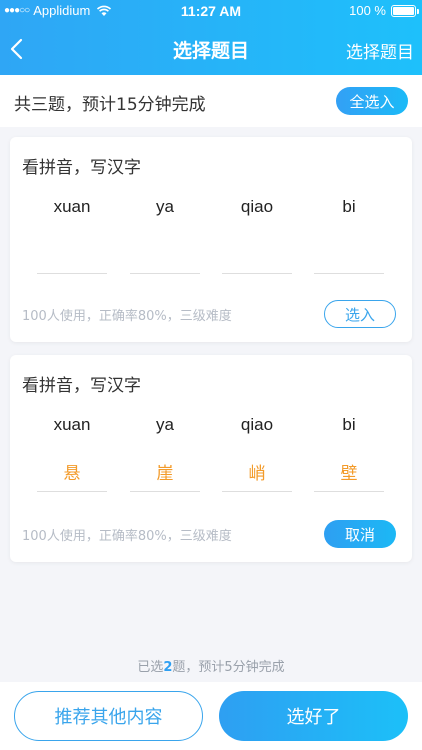  What do you see at coordinates (211, 716) in the screenshot?
I see `bottom-action-bar: 推荐其他内容 选好了` at bounding box center [211, 716].